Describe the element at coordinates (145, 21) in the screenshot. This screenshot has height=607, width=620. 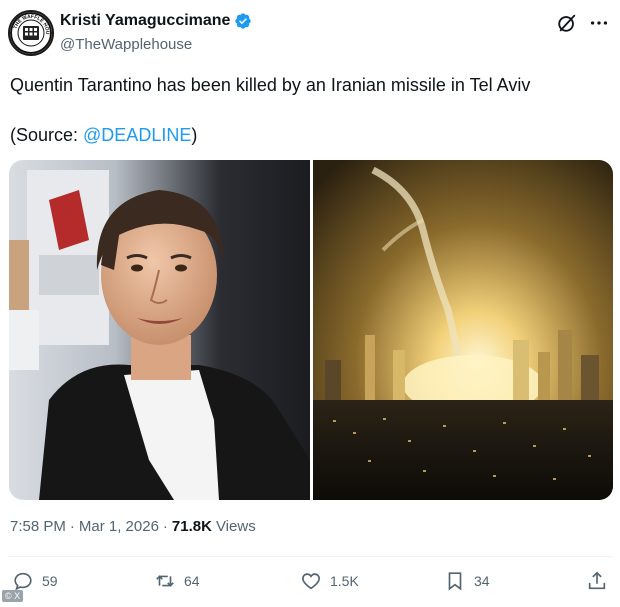
I see `author-display-name: Kristi Yamaguccimane` at that location.